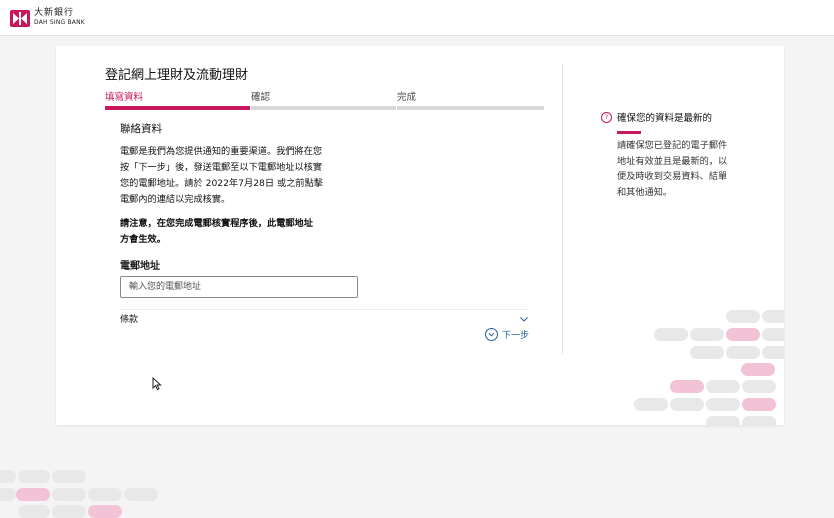  I want to click on paragraph-line: 電郵是我們為您提供通知的重要渠道。我們將在您, so click(221, 151).